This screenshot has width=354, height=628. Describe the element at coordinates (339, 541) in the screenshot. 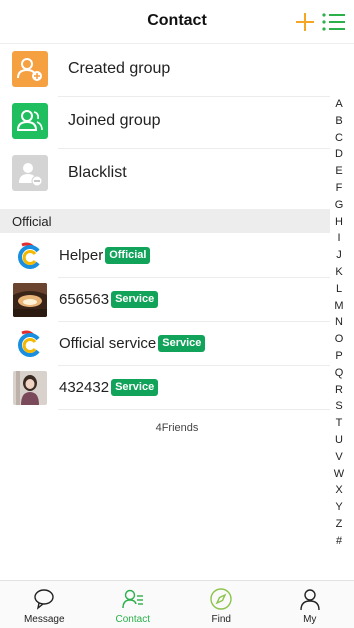

I see `alphabet-letter: #` at that location.